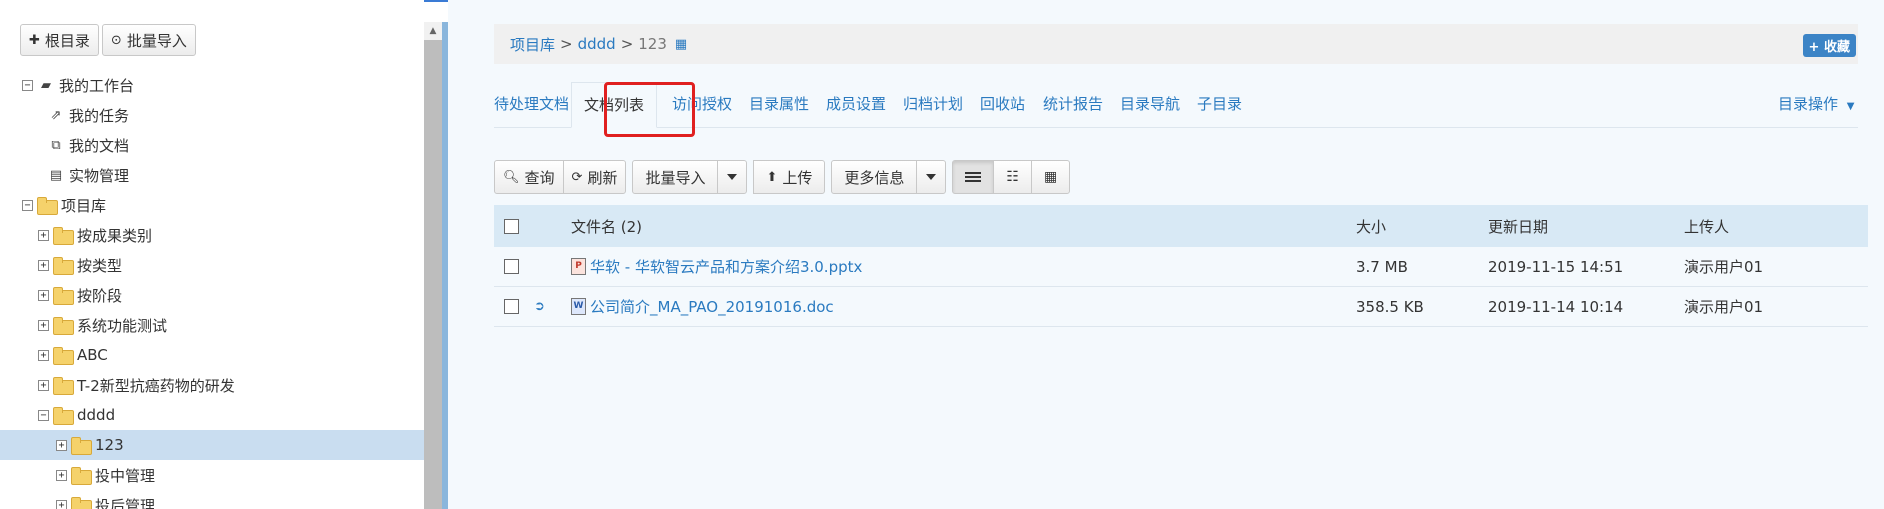  I want to click on file-date: 2019-11-15 14:51, so click(1556, 266).